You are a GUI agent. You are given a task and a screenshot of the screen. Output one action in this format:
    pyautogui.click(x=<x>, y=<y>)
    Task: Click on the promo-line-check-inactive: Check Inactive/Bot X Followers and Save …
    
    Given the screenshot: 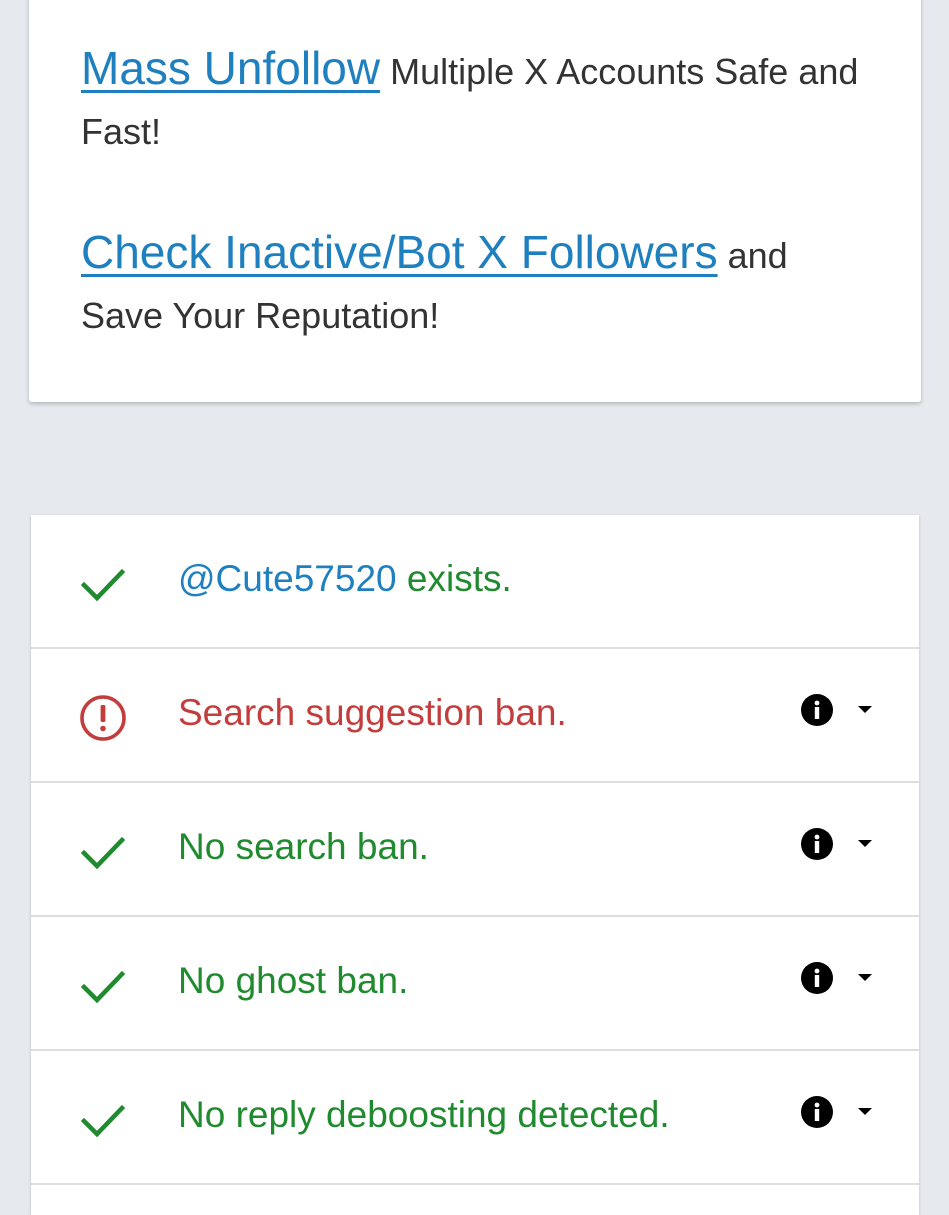 What is the action you would take?
    pyautogui.click(x=475, y=284)
    